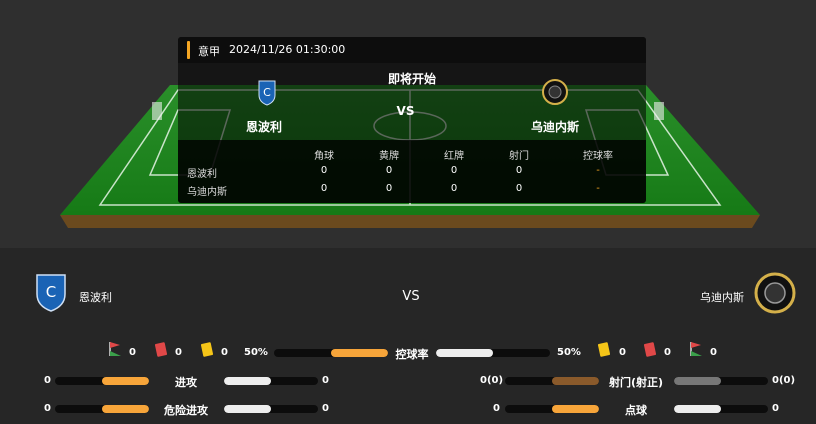 The image size is (816, 424). Describe the element at coordinates (264, 127) in the screenshot. I see `home-team-name: 恩波利` at that location.